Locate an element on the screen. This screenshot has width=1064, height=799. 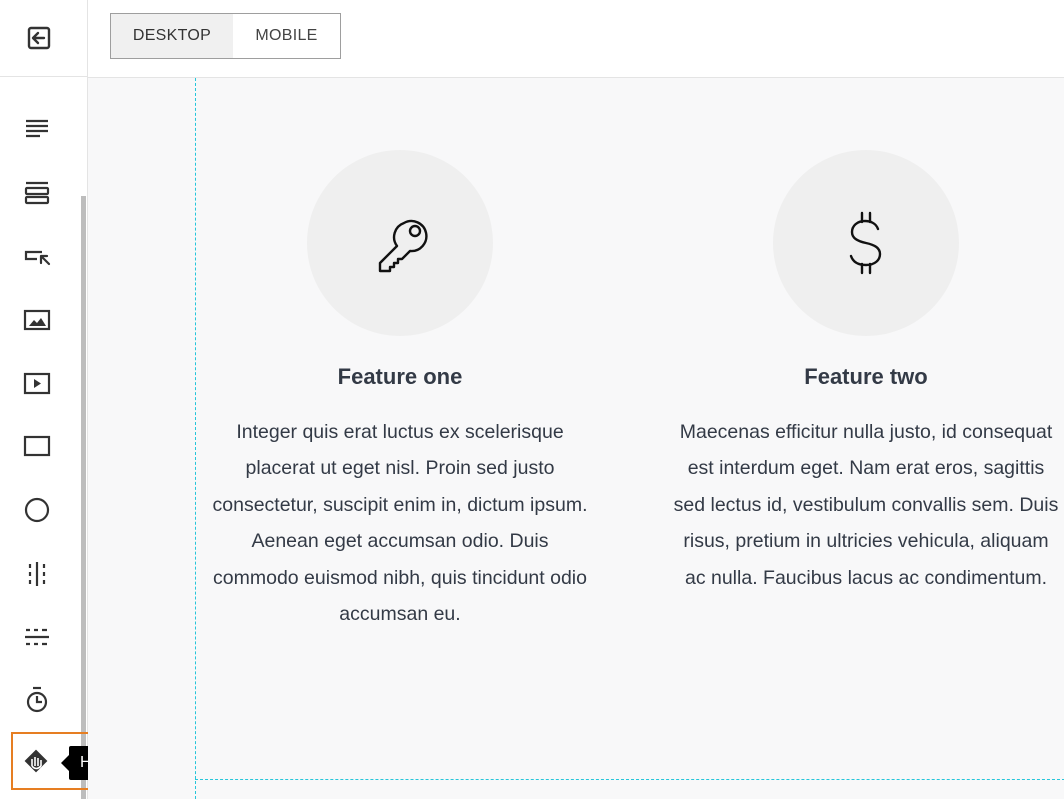
timer-icon is located at coordinates (37, 699).